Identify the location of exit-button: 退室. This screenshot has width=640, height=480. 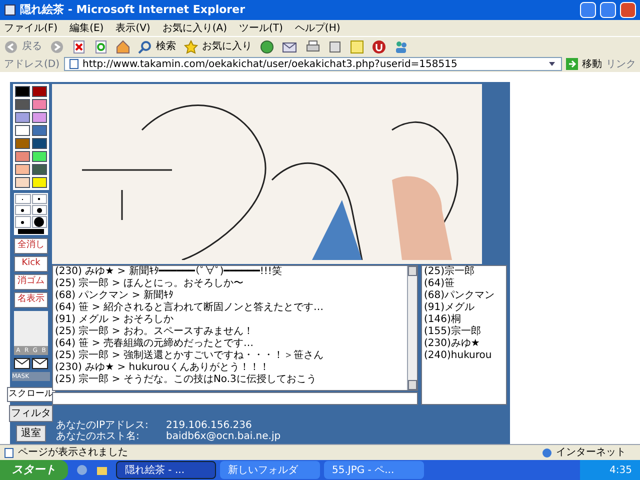
(31, 433).